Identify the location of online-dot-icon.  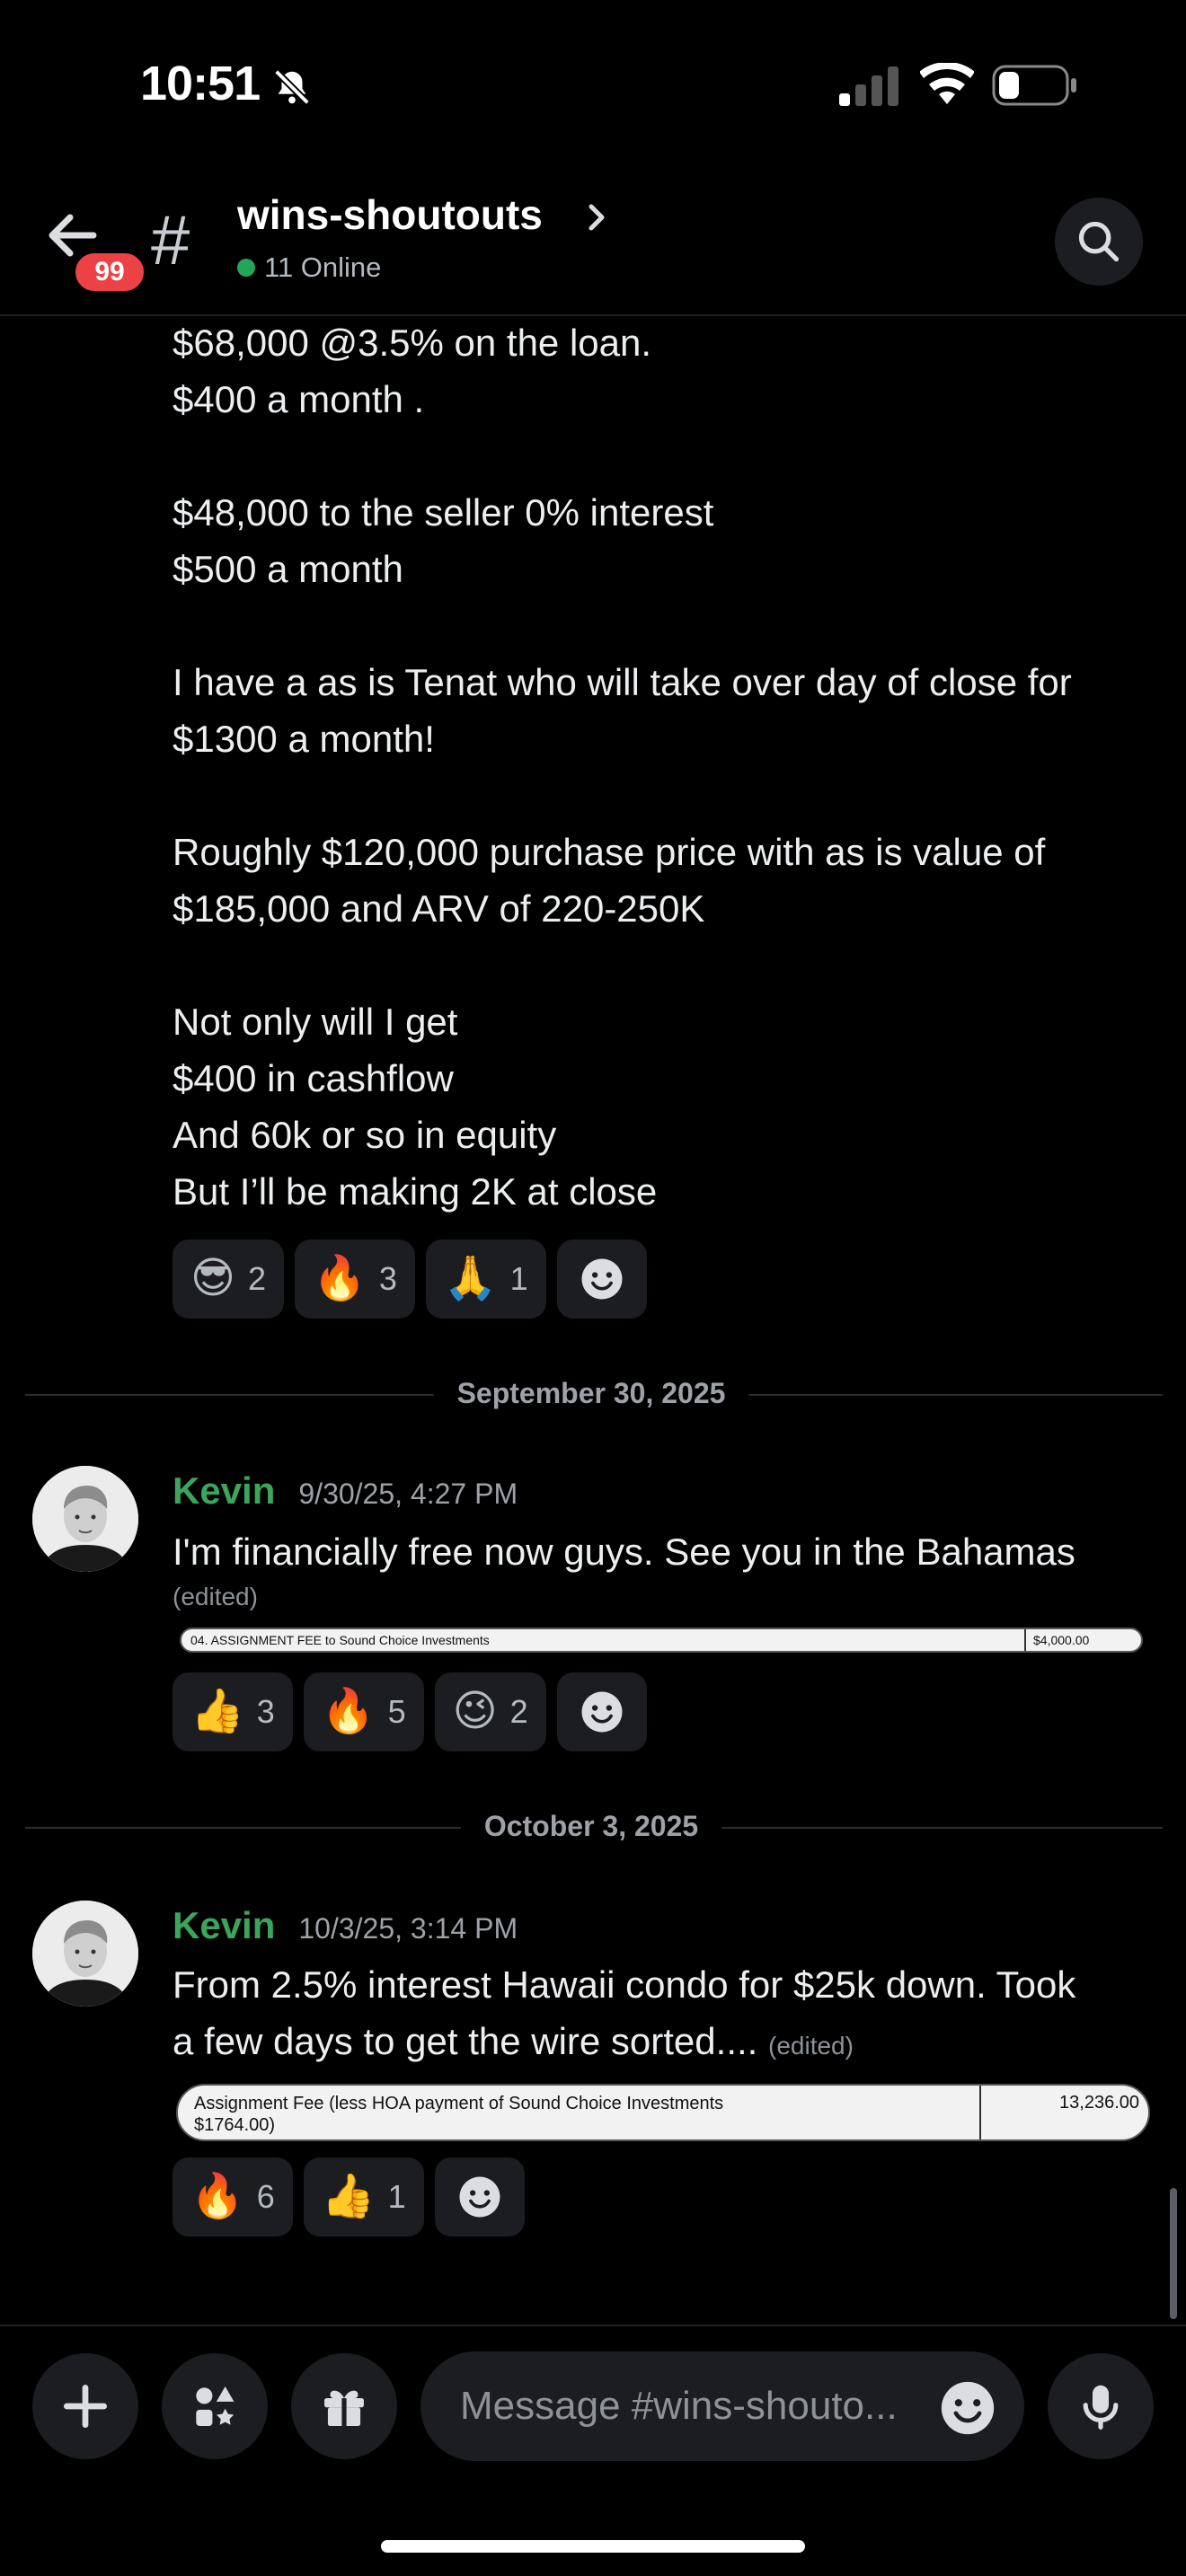
(246, 268).